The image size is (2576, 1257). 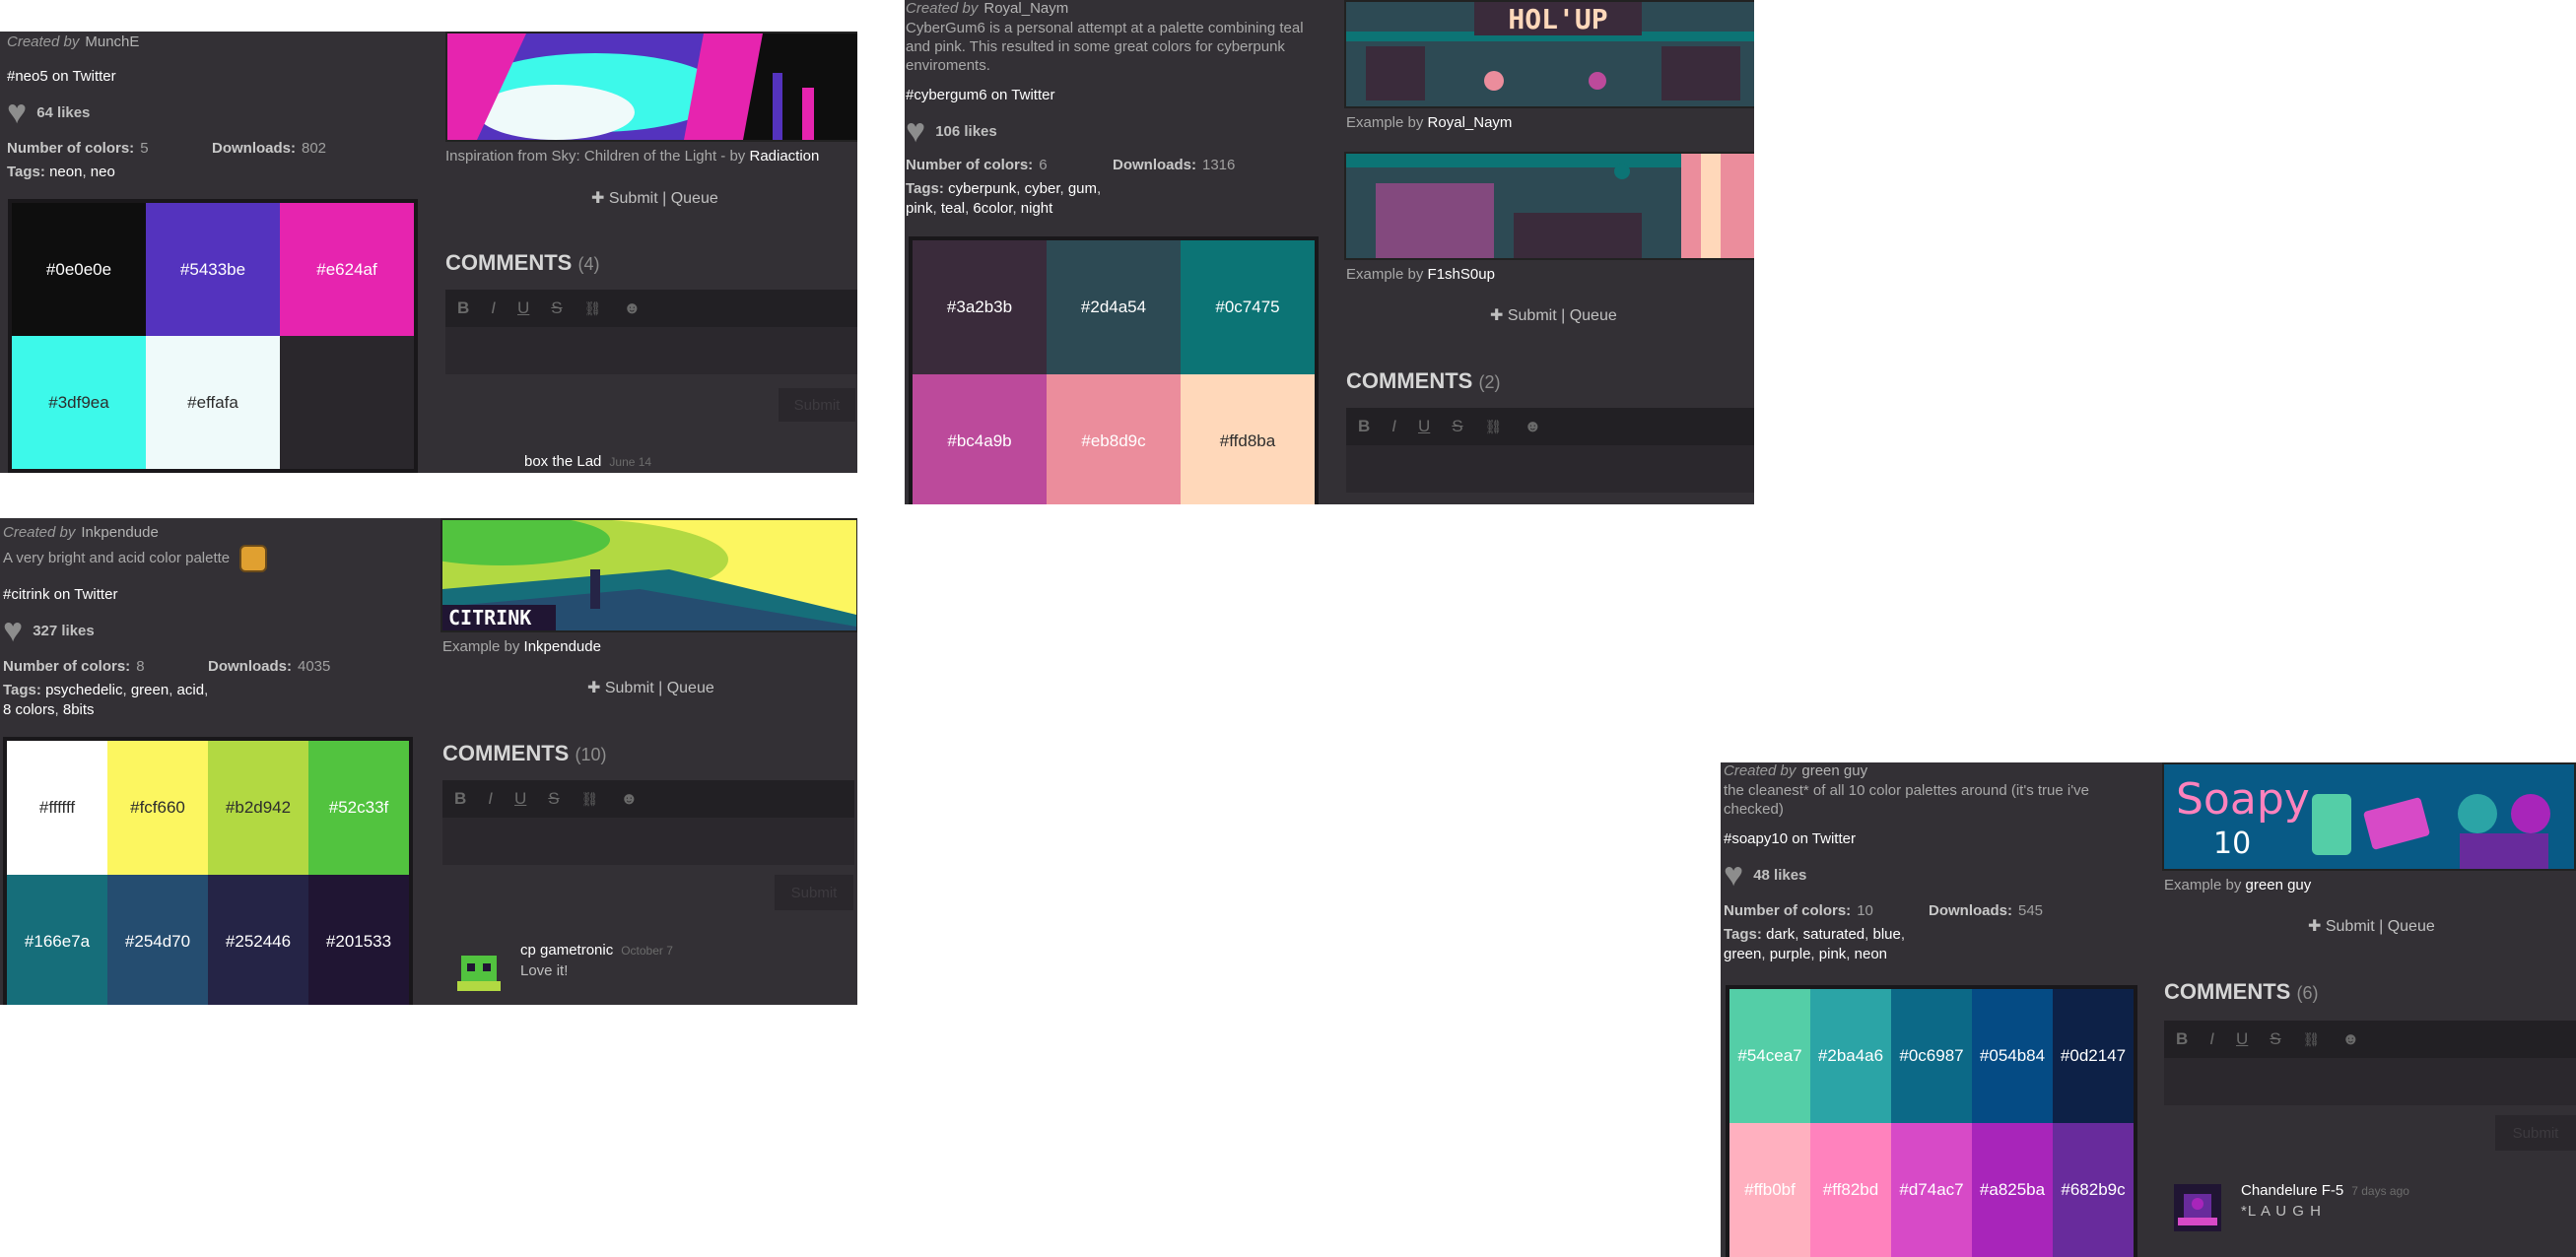 What do you see at coordinates (358, 940) in the screenshot?
I see `color-swatch: #201533` at bounding box center [358, 940].